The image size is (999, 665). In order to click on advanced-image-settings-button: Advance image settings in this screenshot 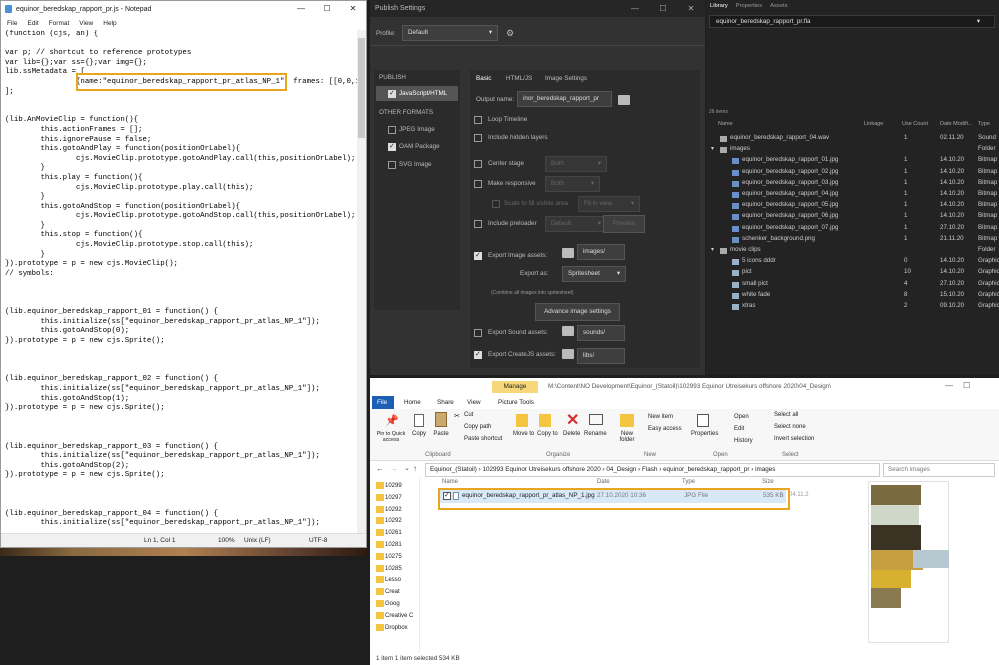, I will do `click(577, 312)`.